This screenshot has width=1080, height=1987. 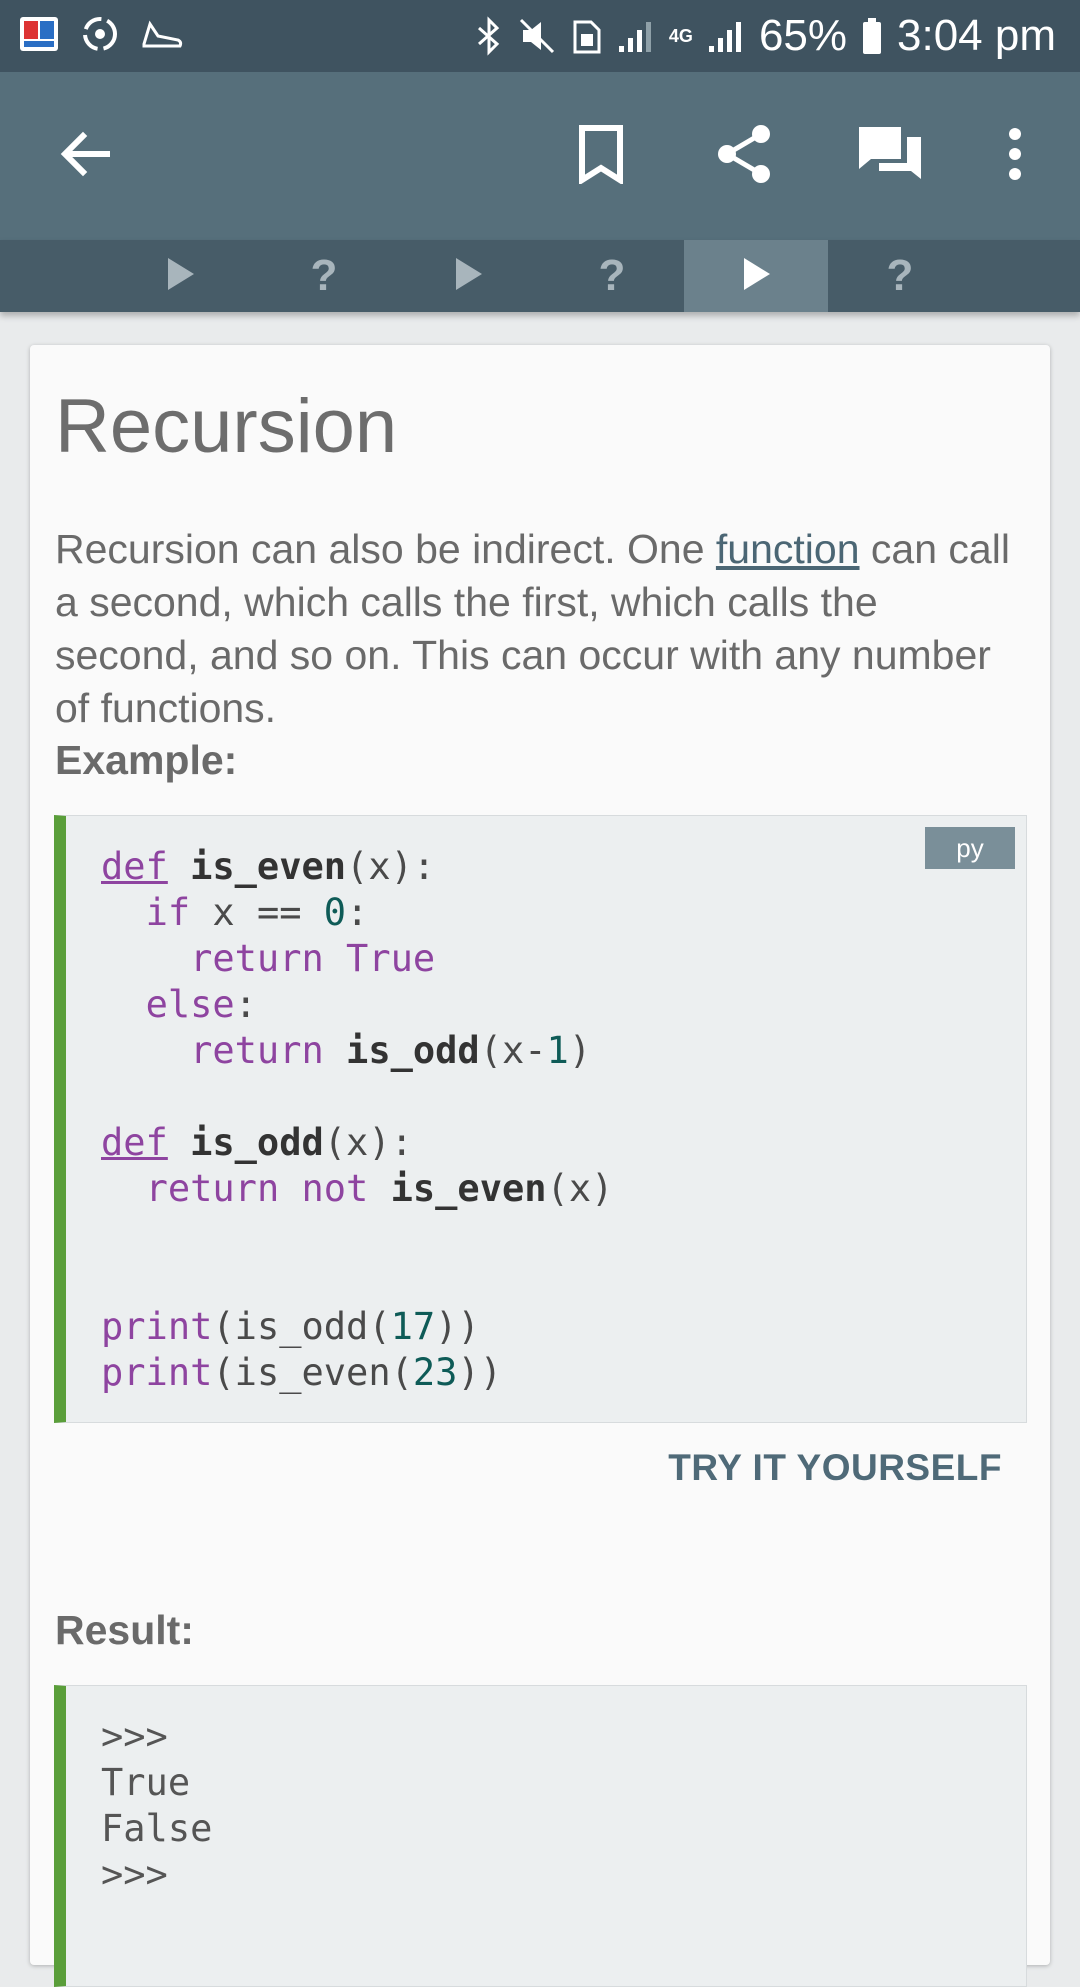 I want to click on result-block: >>> True False >>>, so click(x=540, y=1836).